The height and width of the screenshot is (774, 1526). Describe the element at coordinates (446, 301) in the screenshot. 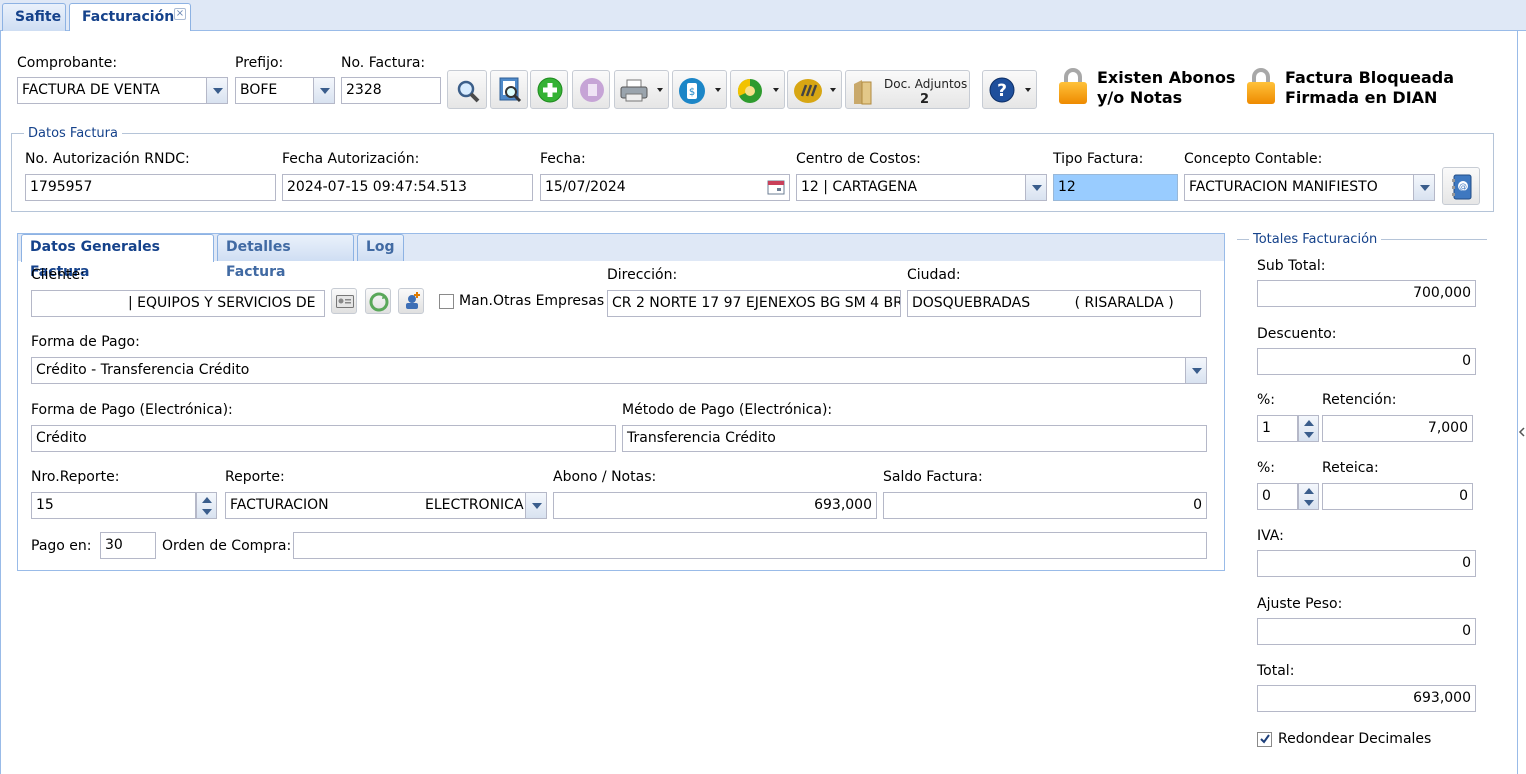

I see `man-otras-empresas-checkbox` at that location.